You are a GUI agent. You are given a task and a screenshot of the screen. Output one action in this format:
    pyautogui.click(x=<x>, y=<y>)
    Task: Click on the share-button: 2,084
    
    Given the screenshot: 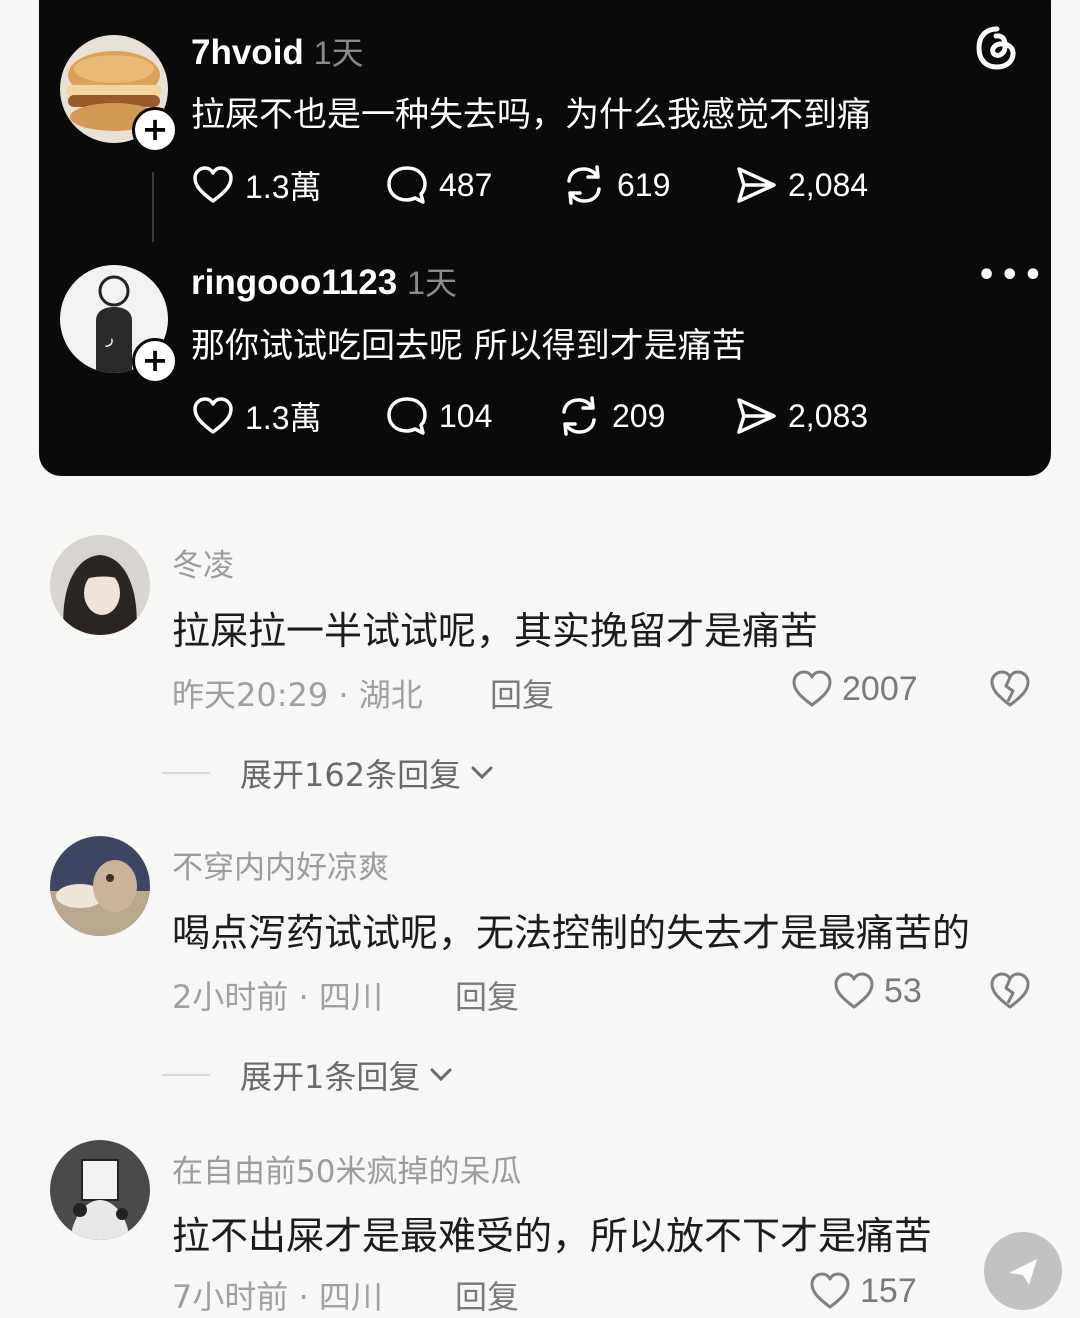 What is the action you would take?
    pyautogui.click(x=801, y=185)
    